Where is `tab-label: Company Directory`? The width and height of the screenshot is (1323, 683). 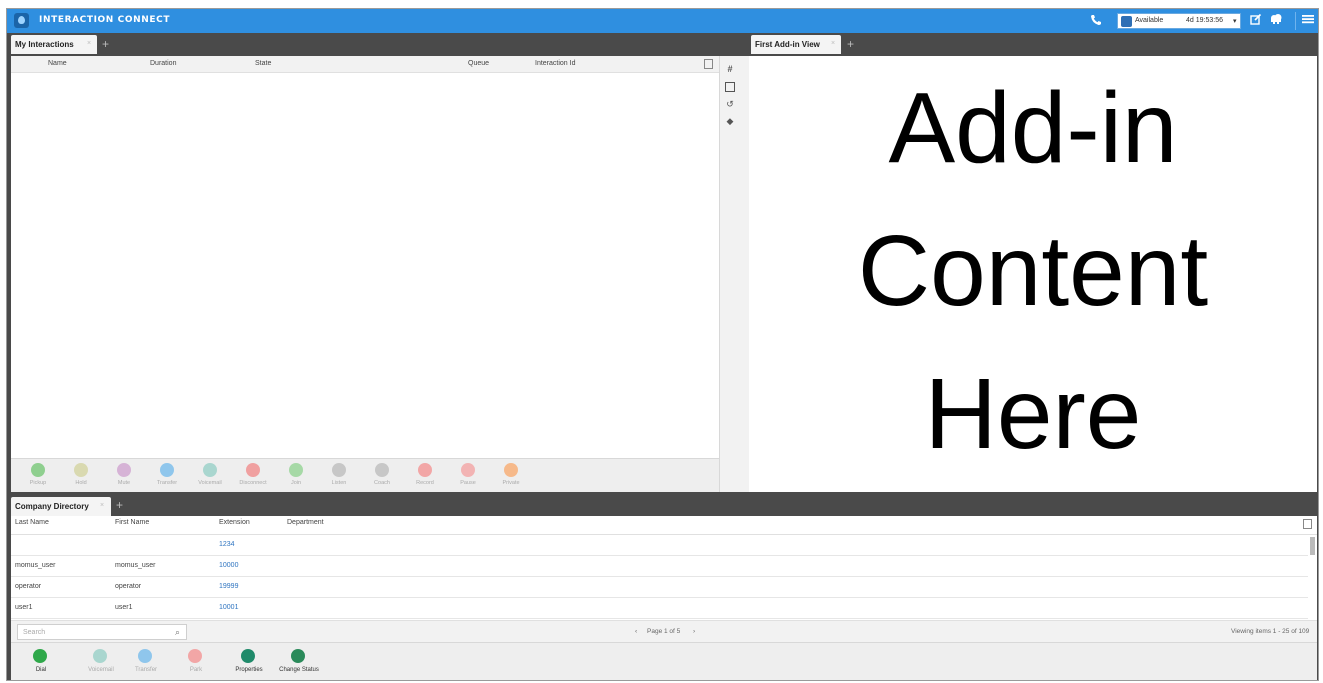 tab-label: Company Directory is located at coordinates (52, 506).